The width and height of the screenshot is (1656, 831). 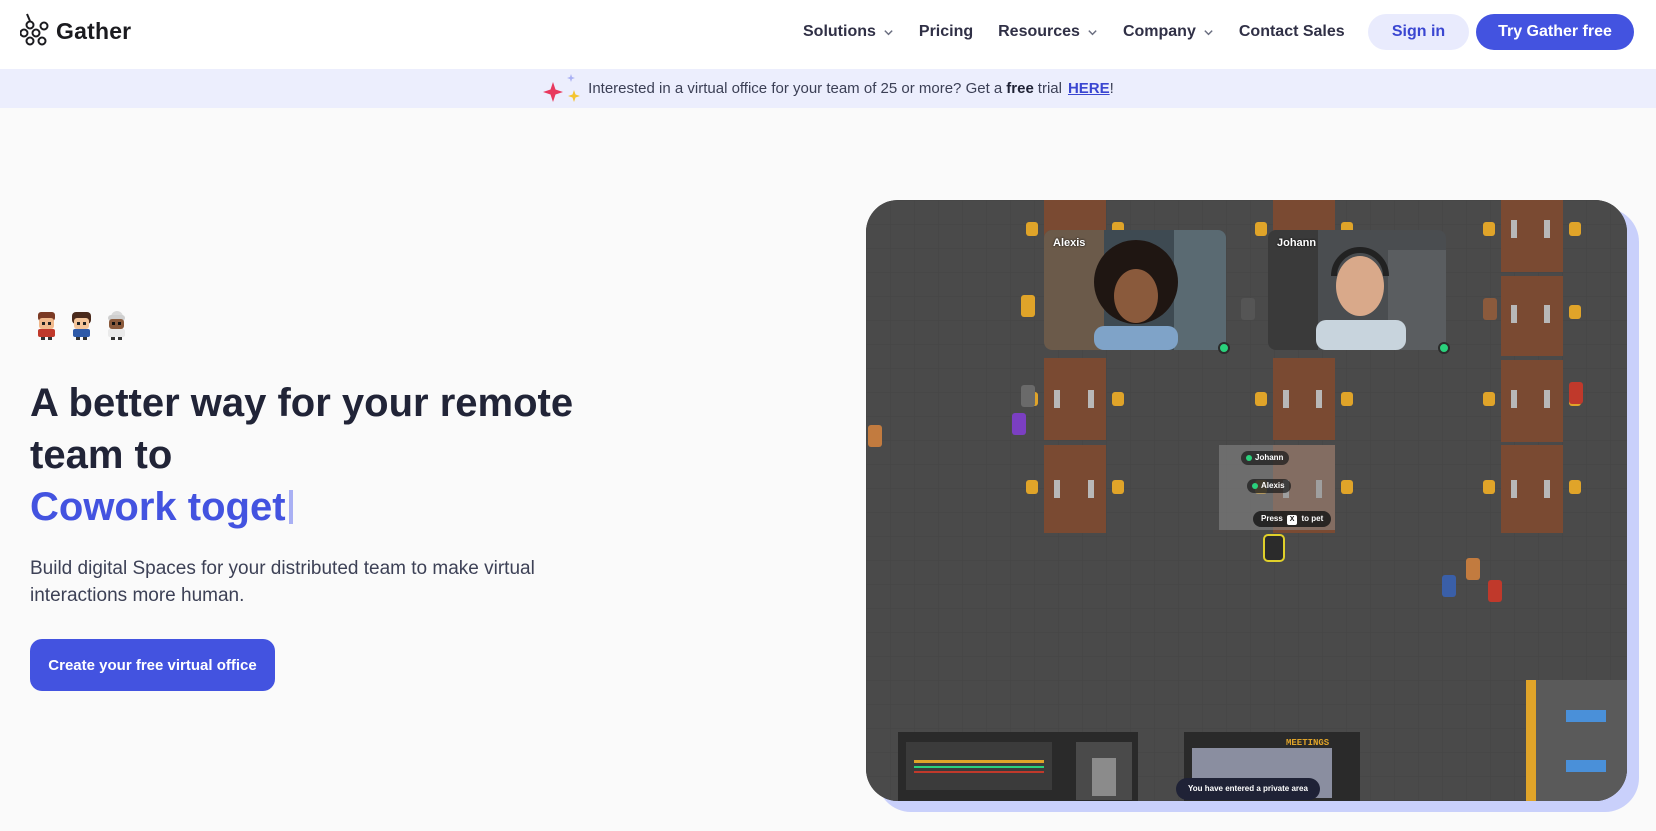 What do you see at coordinates (1159, 31) in the screenshot?
I see `nav-company-label: Company` at bounding box center [1159, 31].